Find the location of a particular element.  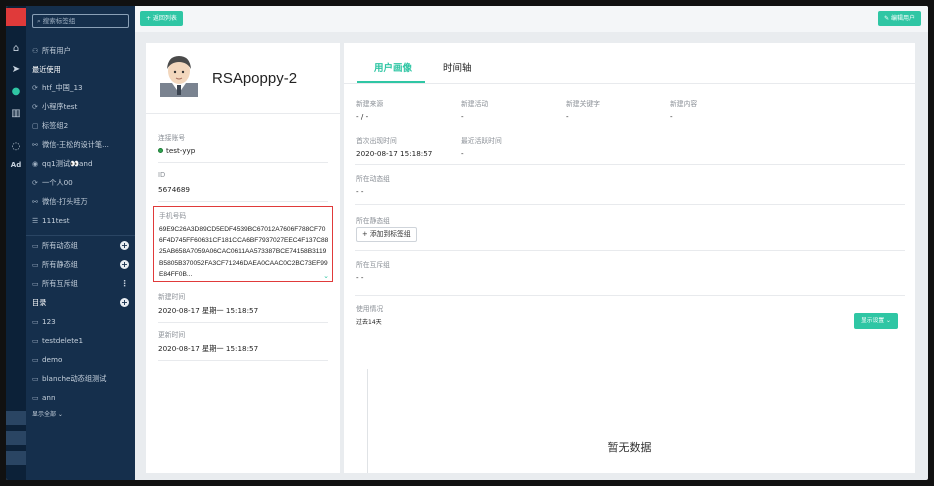

connected-account-value: test-yyp is located at coordinates (176, 150).